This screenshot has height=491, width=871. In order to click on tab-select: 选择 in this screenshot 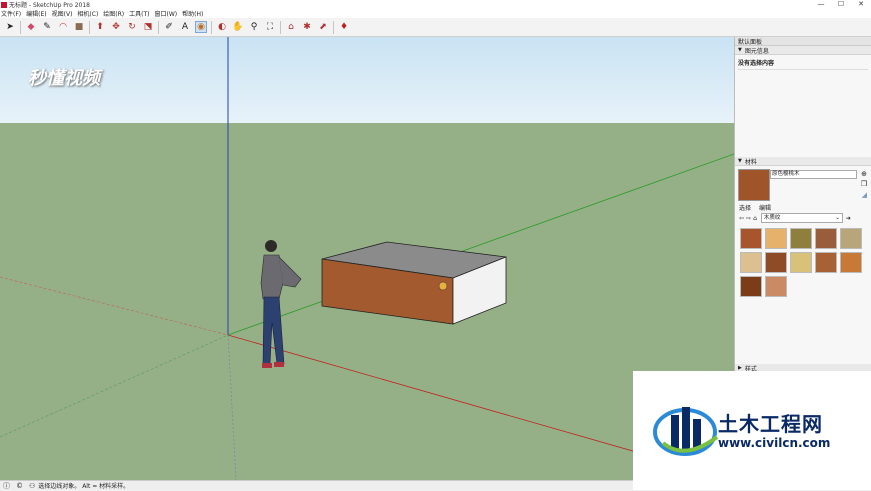, I will do `click(745, 207)`.